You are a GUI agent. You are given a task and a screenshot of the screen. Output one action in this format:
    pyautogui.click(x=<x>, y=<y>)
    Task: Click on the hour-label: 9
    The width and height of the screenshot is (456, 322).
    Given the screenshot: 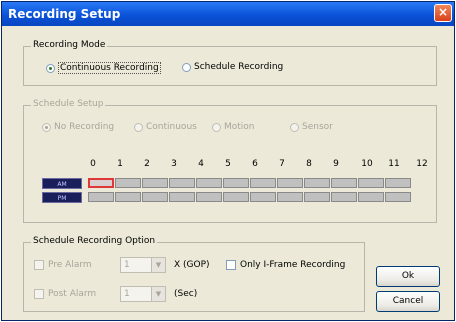 What is the action you would take?
    pyautogui.click(x=336, y=164)
    